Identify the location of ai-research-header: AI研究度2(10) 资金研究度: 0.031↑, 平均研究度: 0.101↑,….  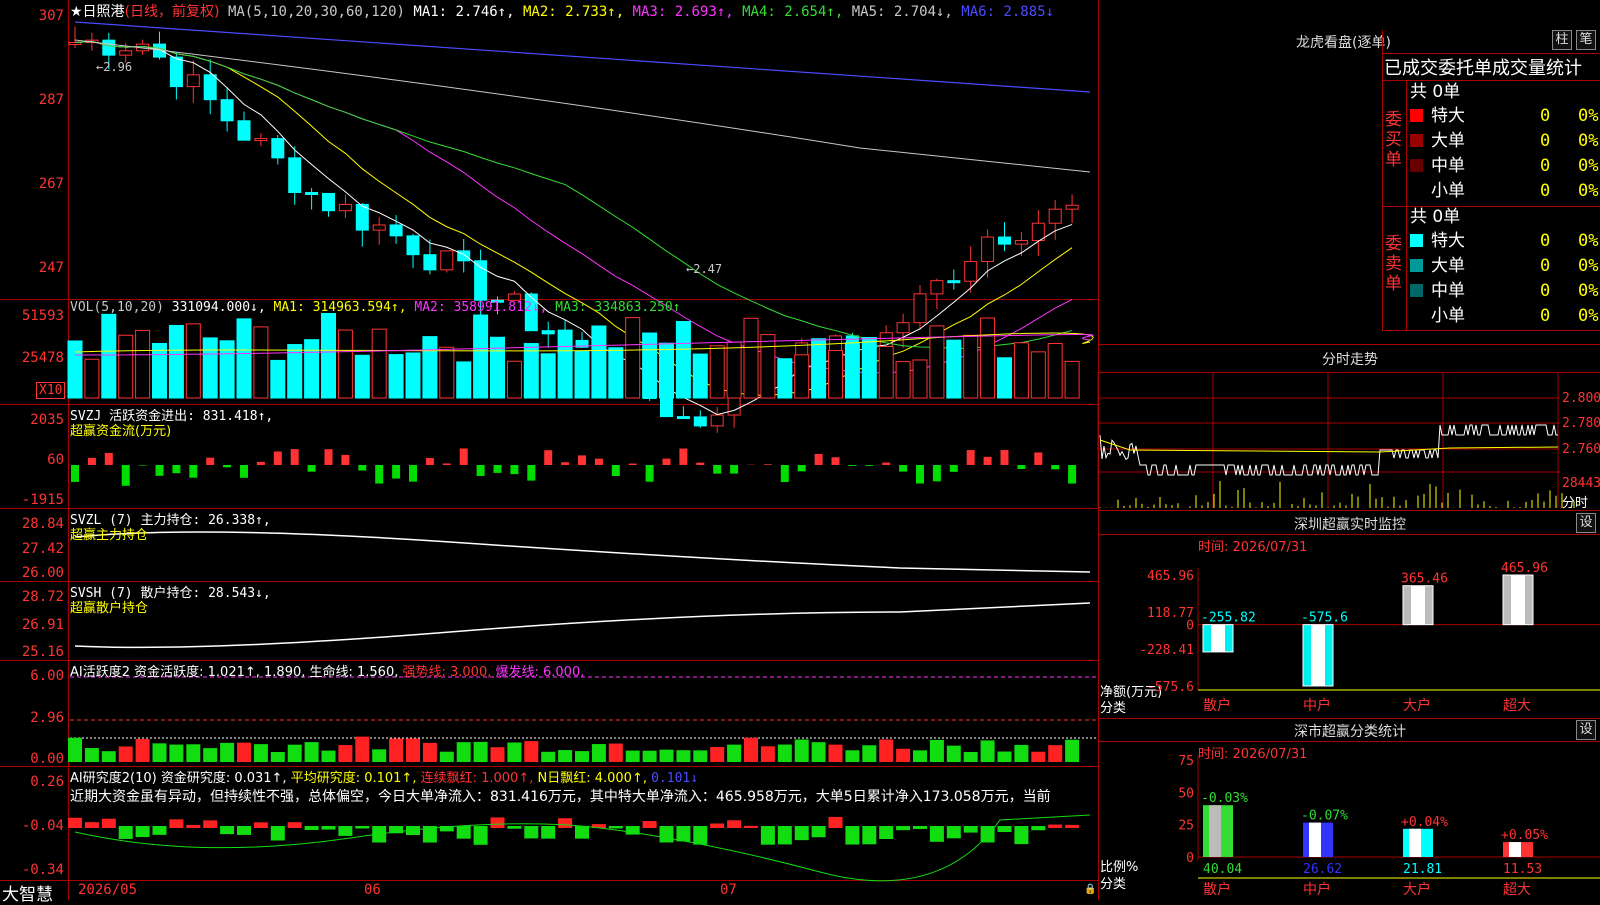
(384, 776).